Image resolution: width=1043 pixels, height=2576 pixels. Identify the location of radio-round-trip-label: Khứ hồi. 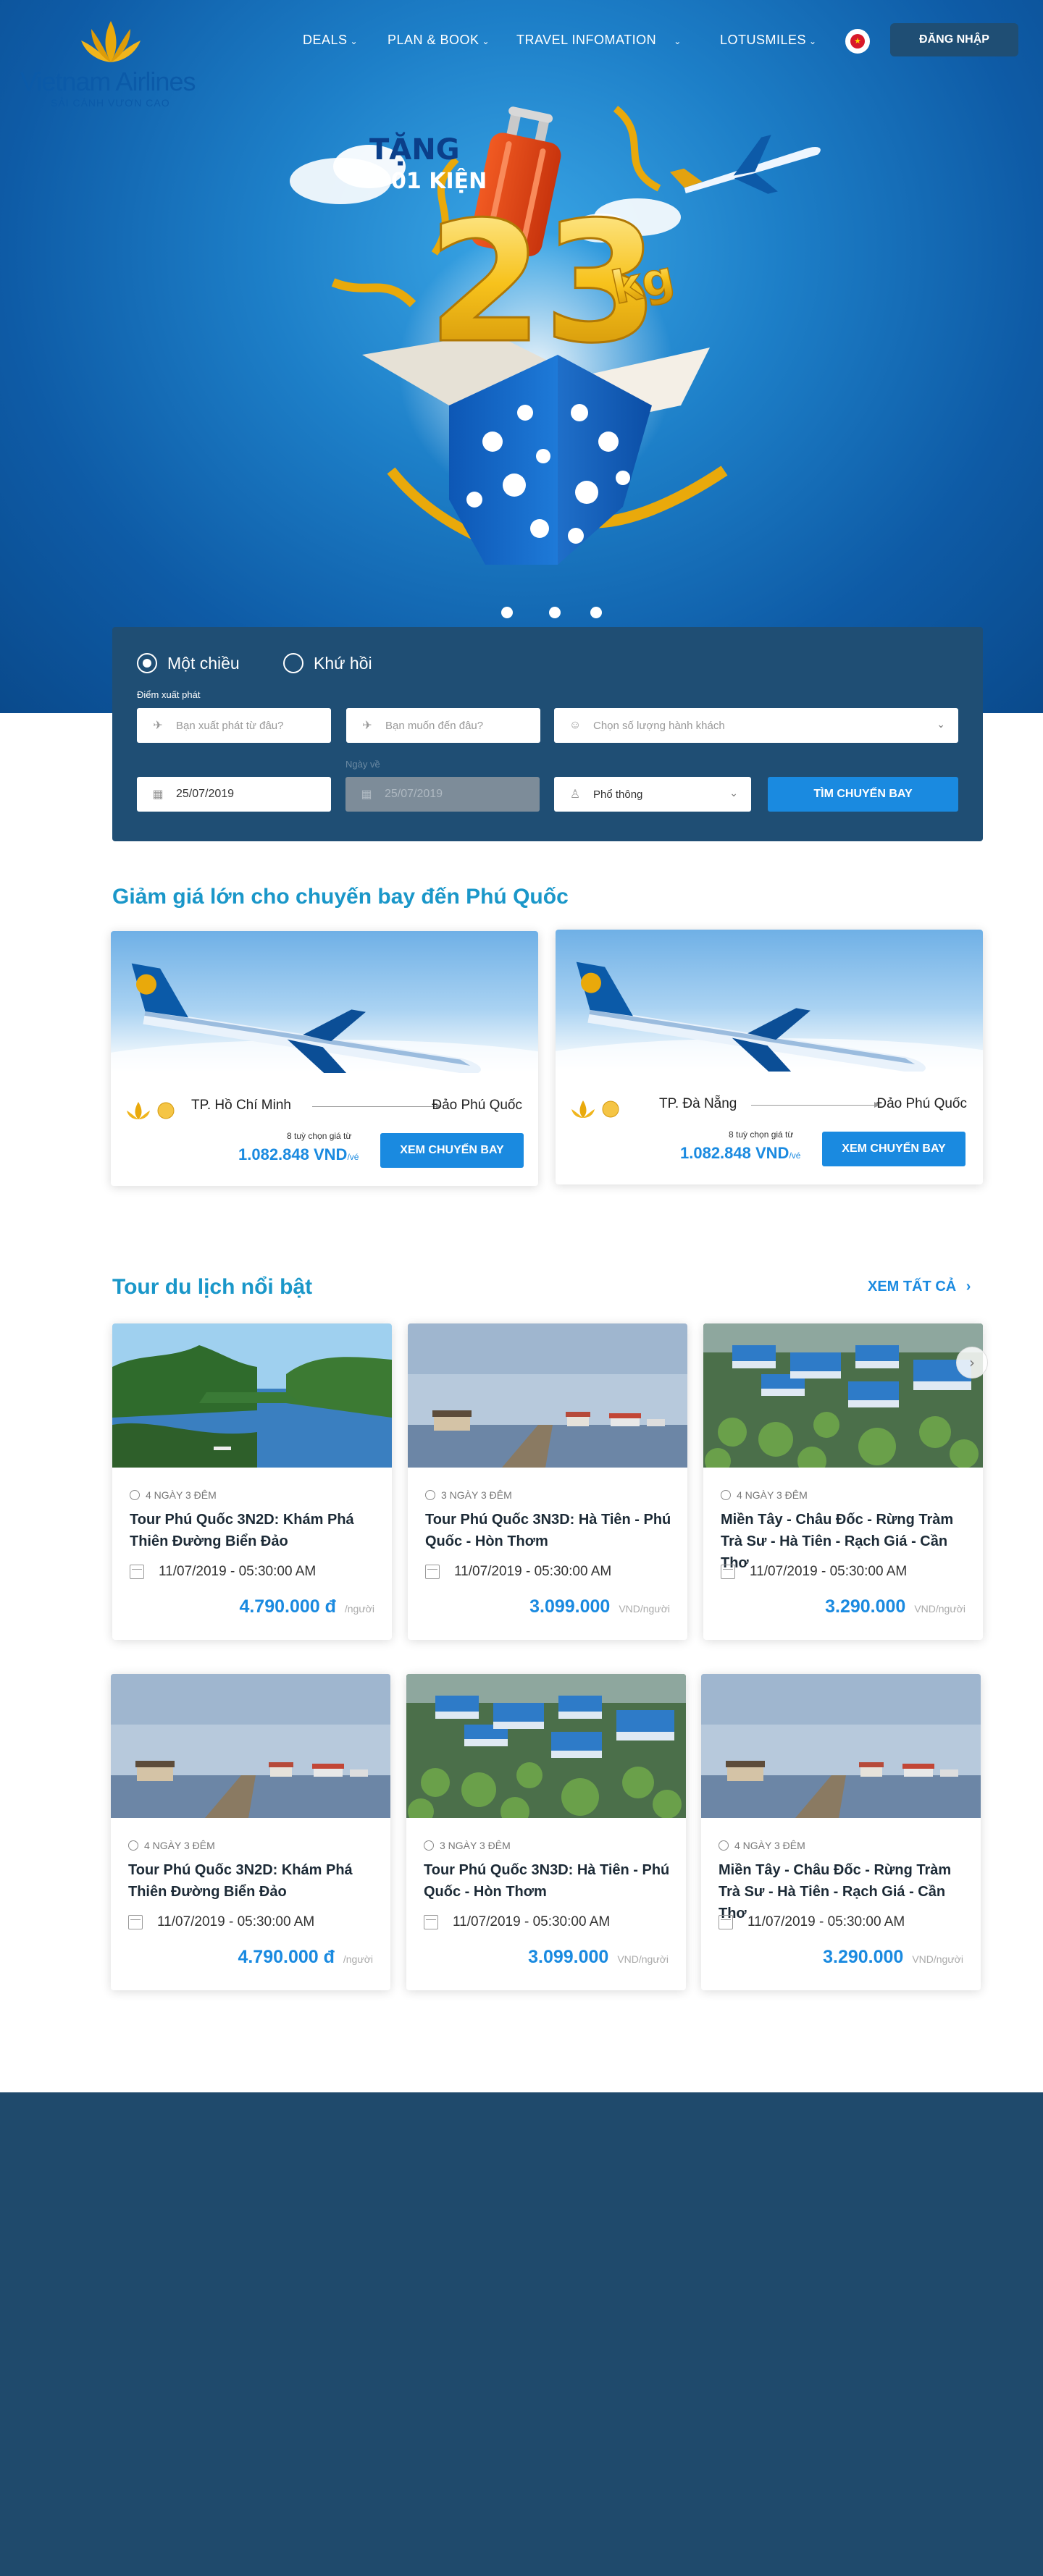
(343, 663).